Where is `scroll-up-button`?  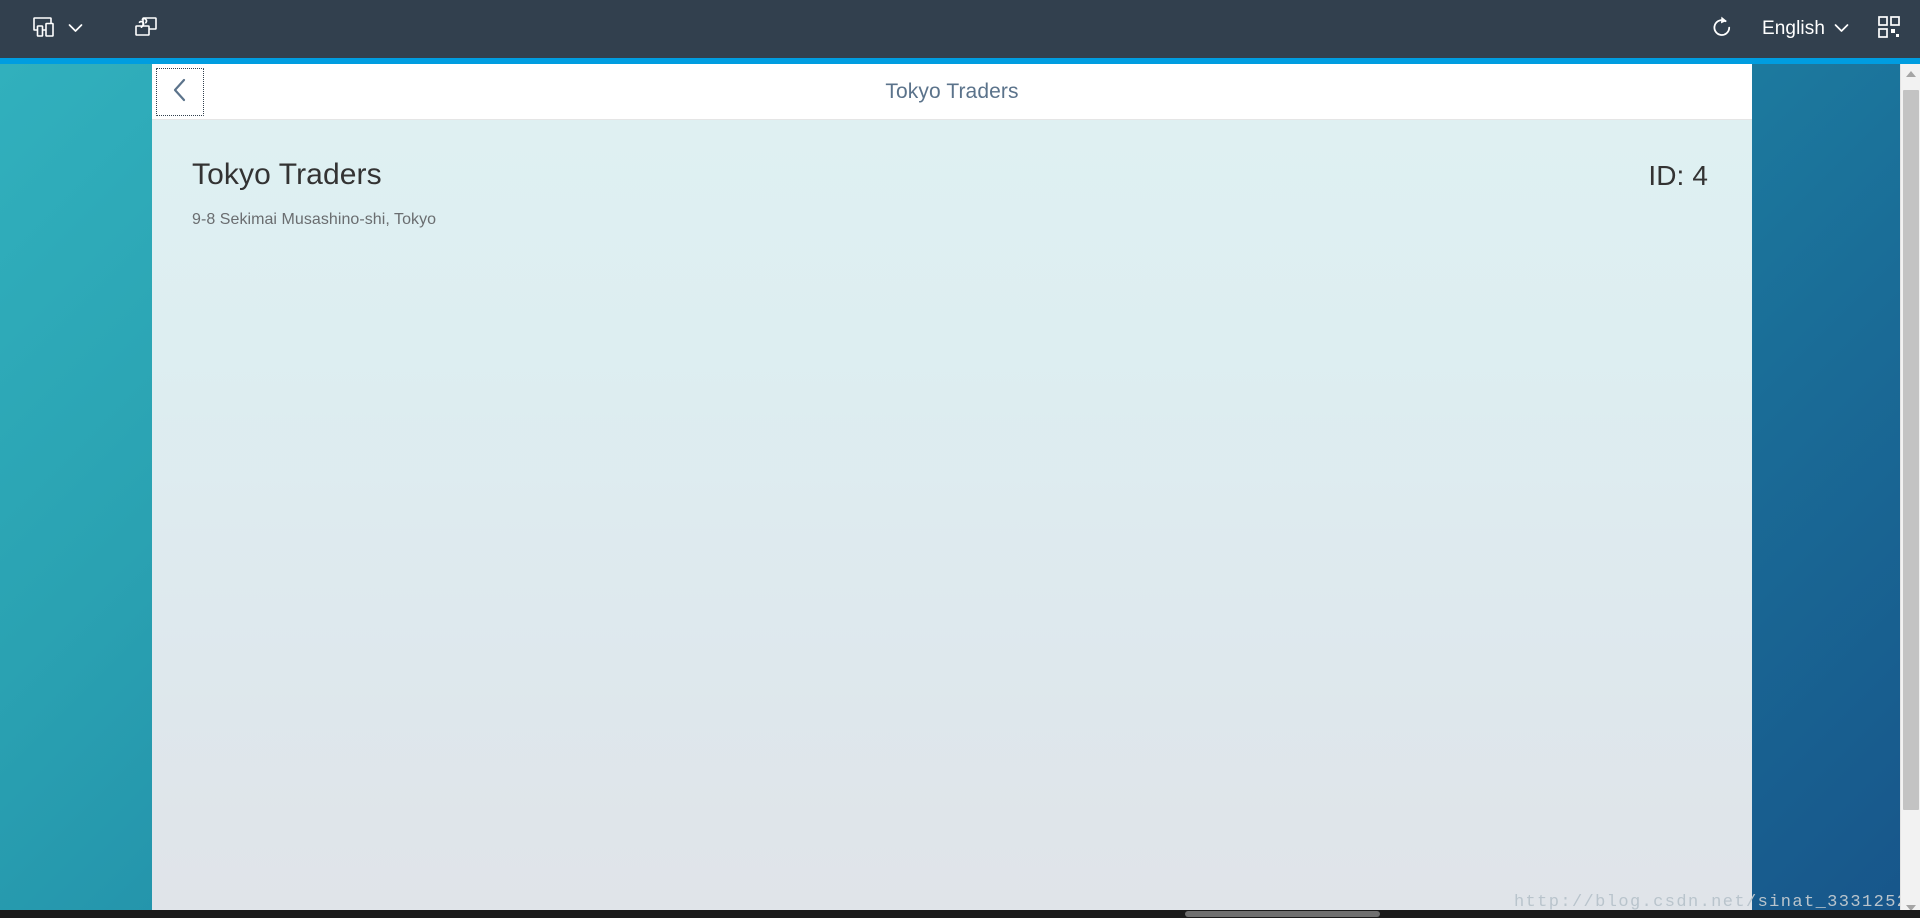 scroll-up-button is located at coordinates (1910, 74).